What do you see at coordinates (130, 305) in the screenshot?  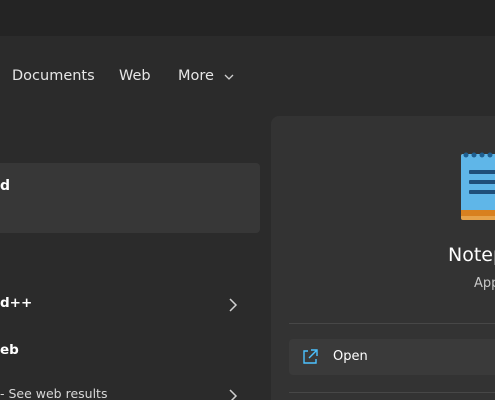 I see `result-item: d++` at bounding box center [130, 305].